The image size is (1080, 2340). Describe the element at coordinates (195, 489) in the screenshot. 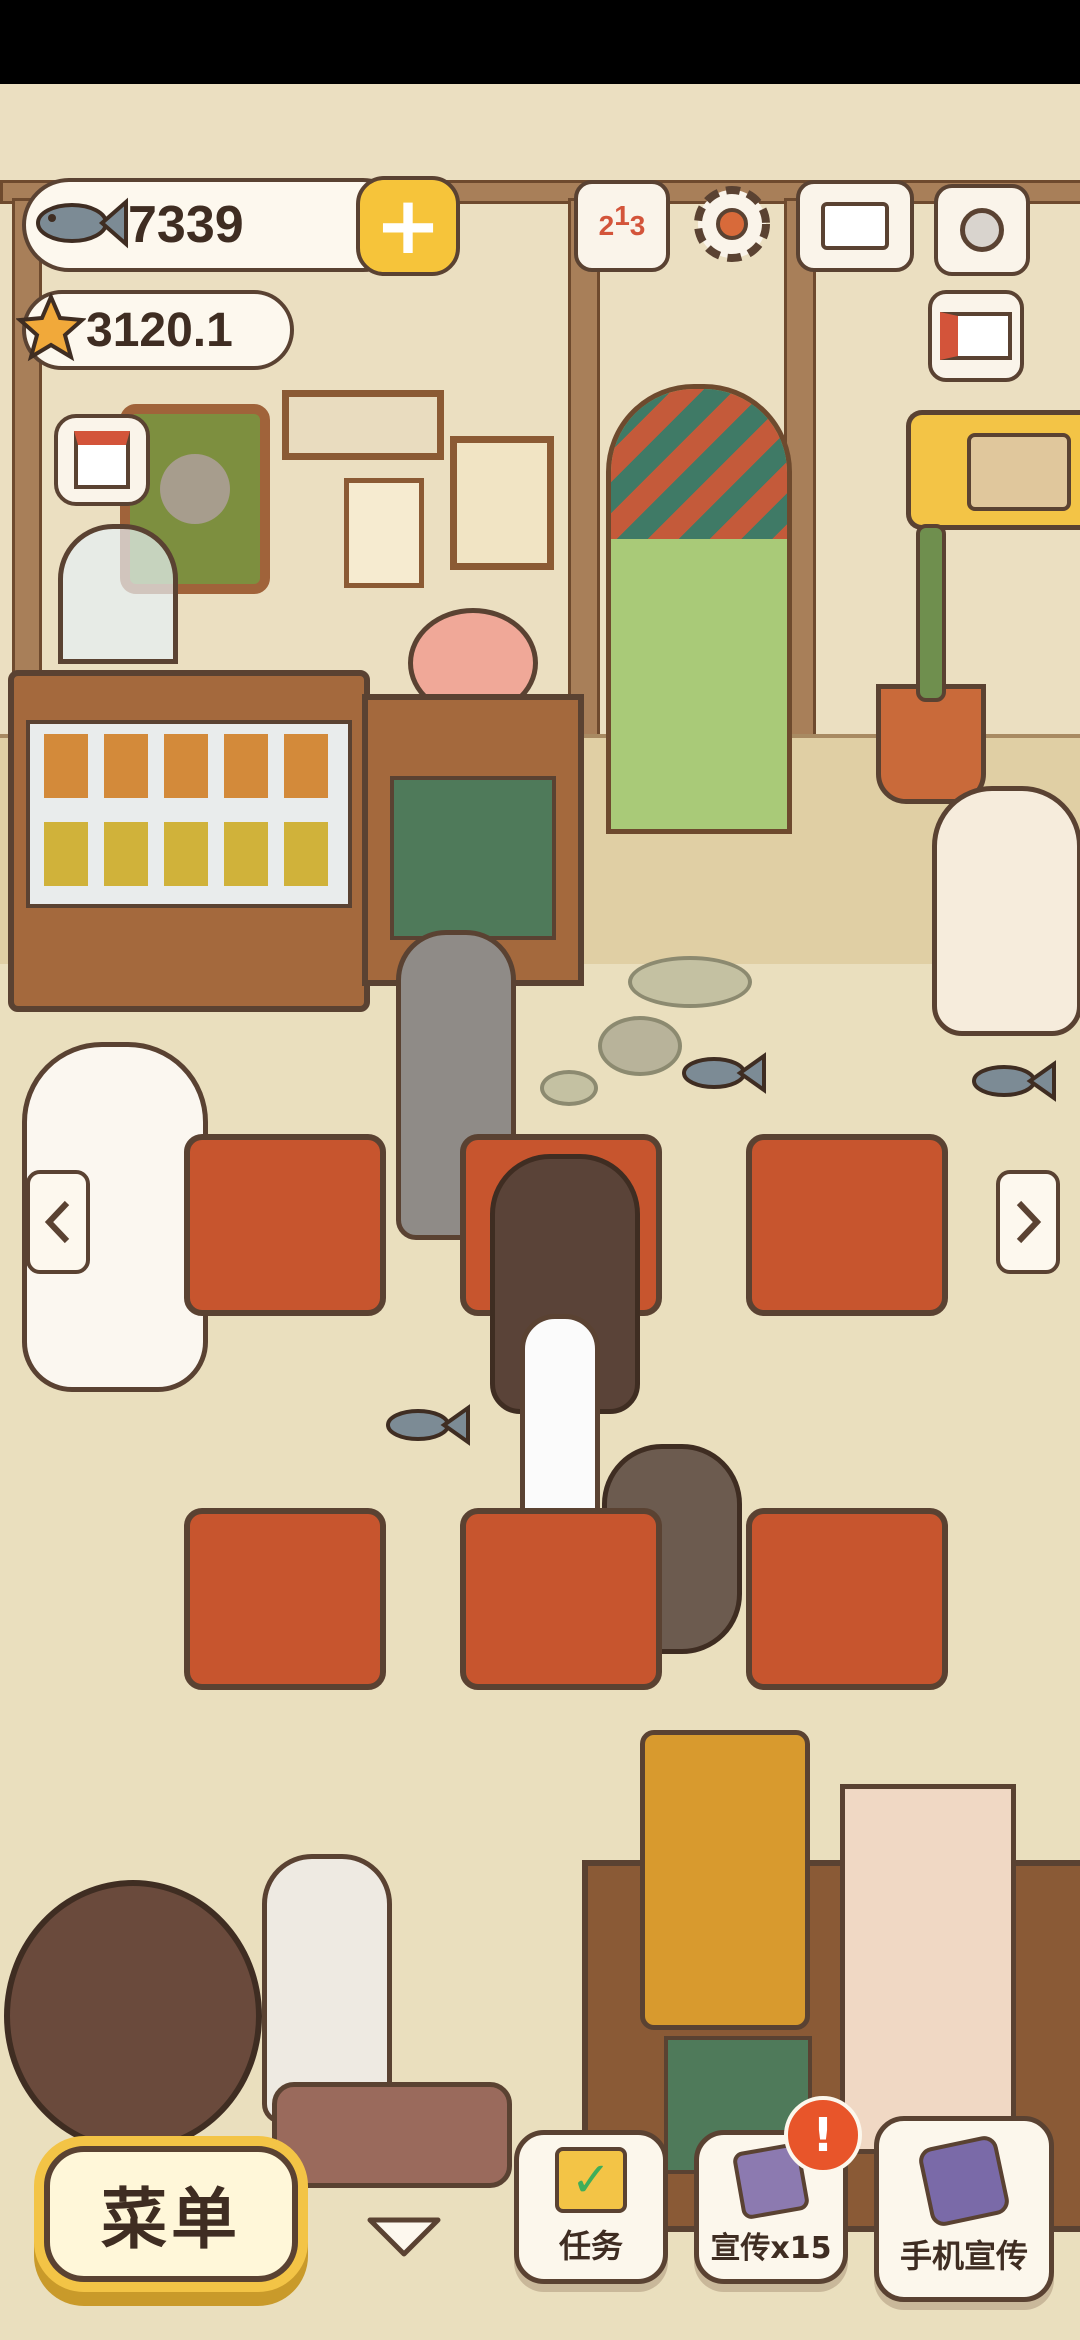

I see `cat-portrait` at that location.